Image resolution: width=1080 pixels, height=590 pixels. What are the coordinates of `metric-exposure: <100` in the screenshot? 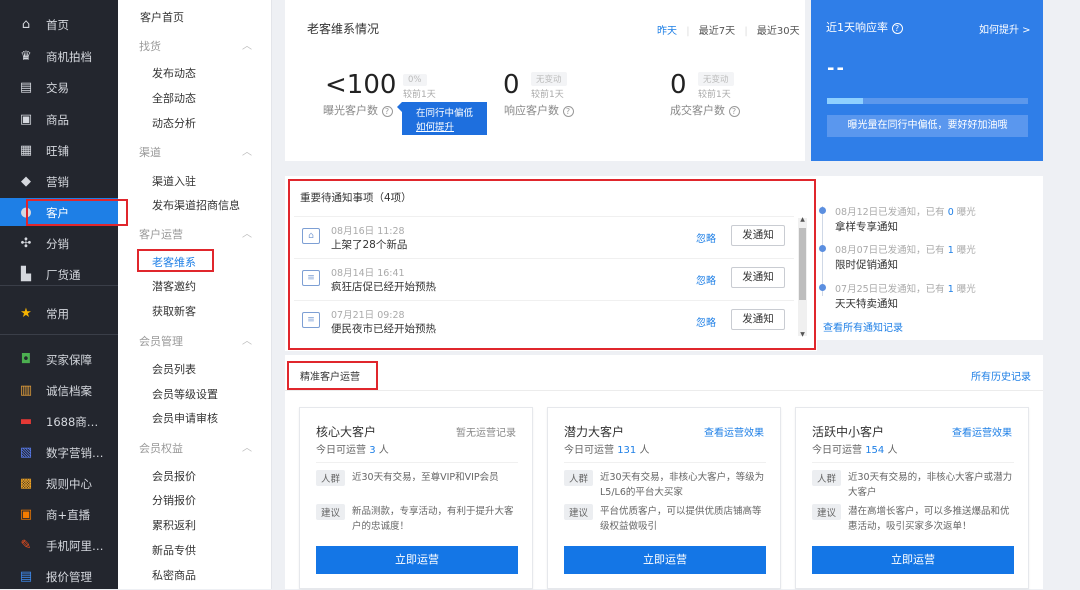 It's located at (360, 85).